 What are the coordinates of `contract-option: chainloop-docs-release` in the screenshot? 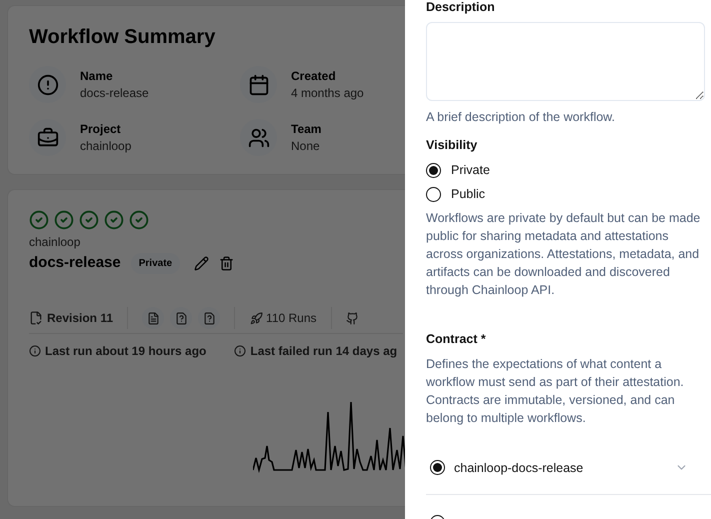 It's located at (568, 468).